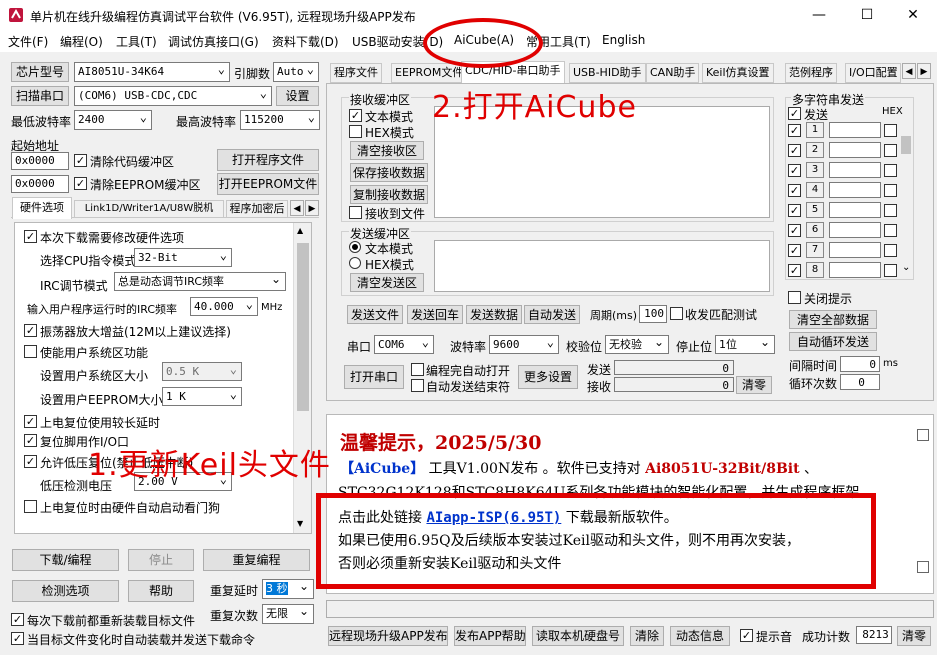 This screenshot has width=937, height=655. Describe the element at coordinates (256, 560) in the screenshot. I see `reprogram-button: 重复编程` at that location.